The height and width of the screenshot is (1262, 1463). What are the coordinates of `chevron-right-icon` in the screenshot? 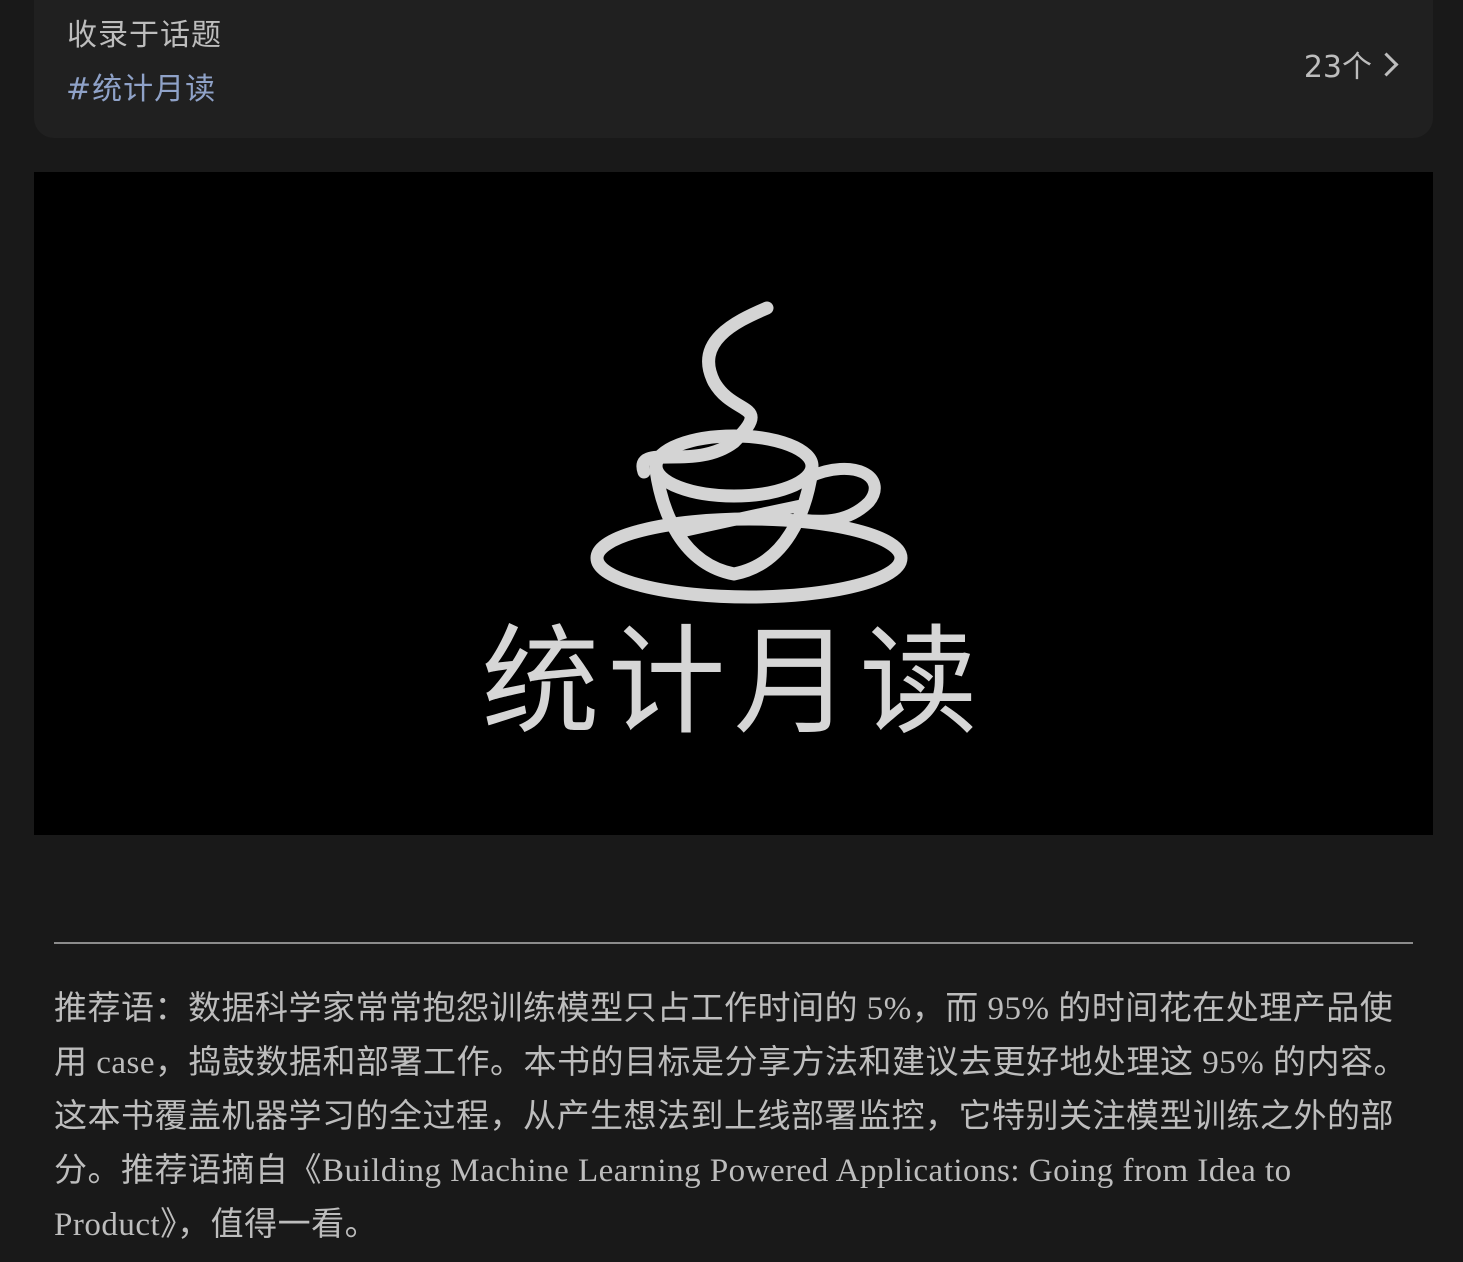 It's located at (1386, 64).